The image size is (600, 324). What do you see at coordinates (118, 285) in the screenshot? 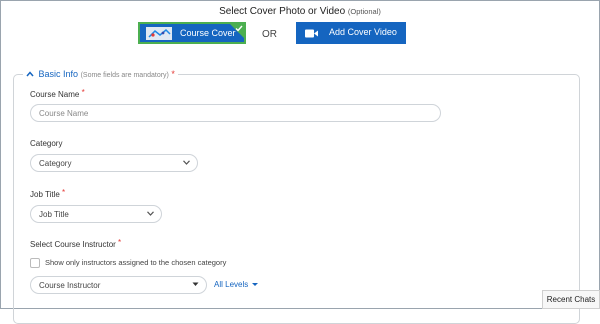
I see `course-instructor-select: Course Instructor` at bounding box center [118, 285].